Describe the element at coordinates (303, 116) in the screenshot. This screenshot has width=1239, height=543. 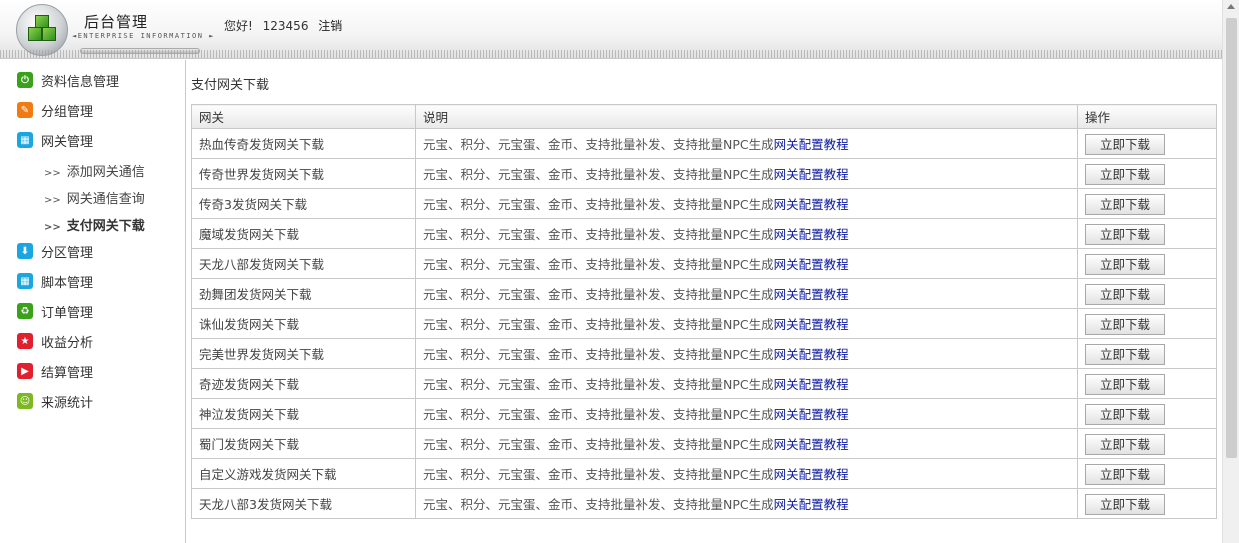
I see `column-header-gateway: 网关` at that location.